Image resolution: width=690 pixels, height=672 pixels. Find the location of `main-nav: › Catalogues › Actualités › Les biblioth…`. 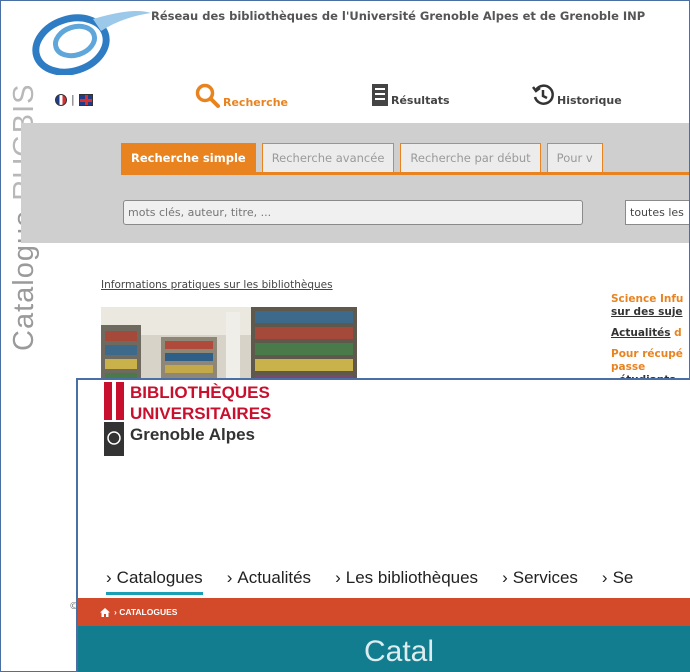

main-nav: › Catalogues › Actualités › Les biblioth… is located at coordinates (369, 581).